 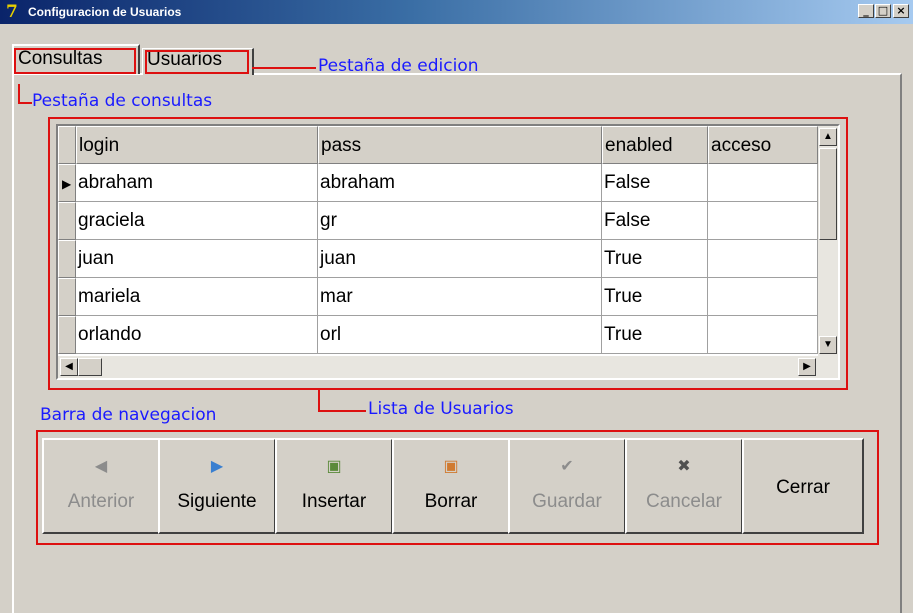 What do you see at coordinates (883, 11) in the screenshot?
I see `maximize-button: □` at bounding box center [883, 11].